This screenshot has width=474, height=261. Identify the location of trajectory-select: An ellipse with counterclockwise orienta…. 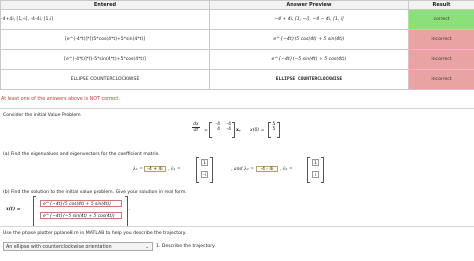
(78, 246).